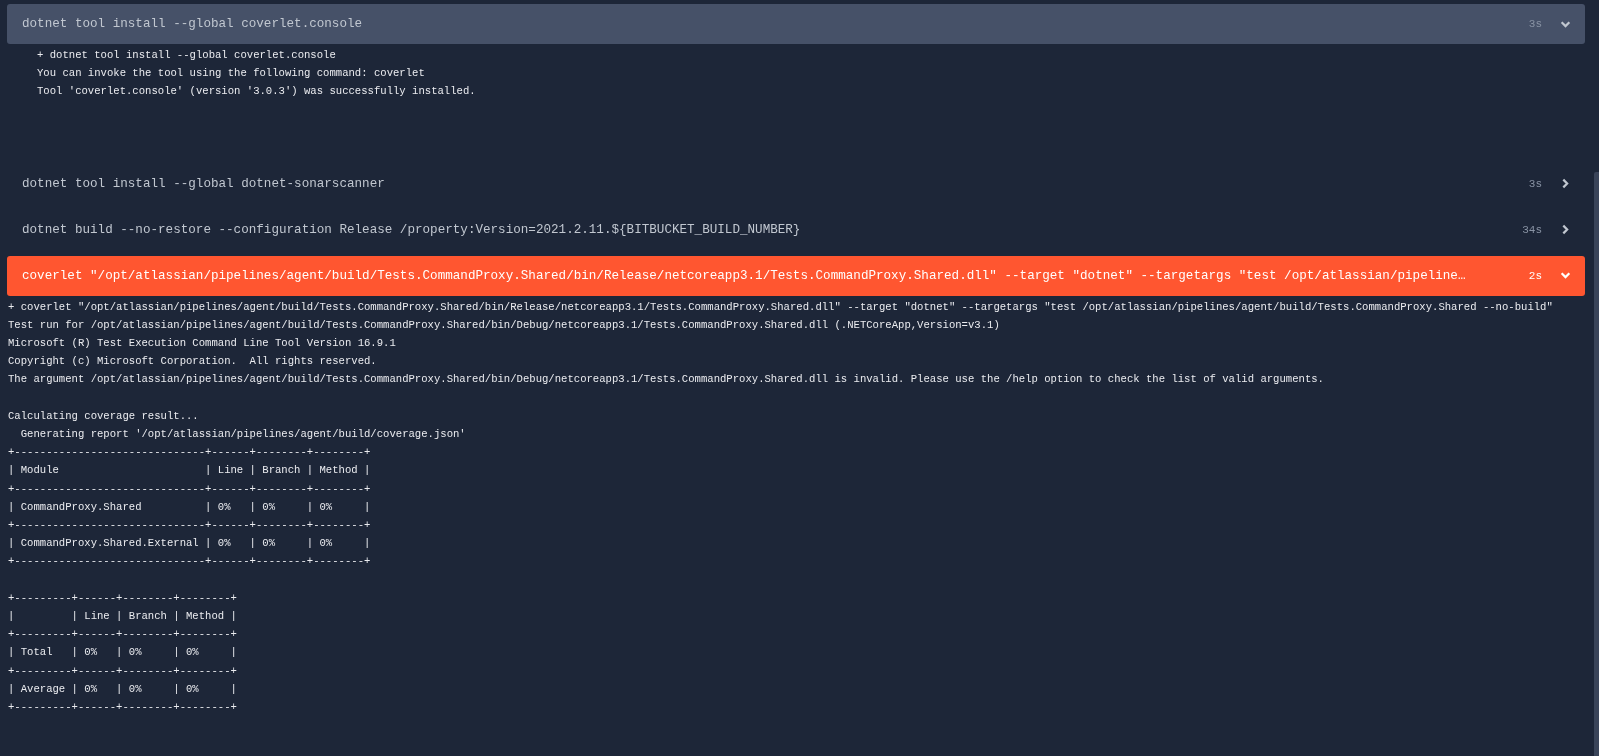 This screenshot has width=1599, height=756. What do you see at coordinates (1596, 464) in the screenshot?
I see `scrollbar` at bounding box center [1596, 464].